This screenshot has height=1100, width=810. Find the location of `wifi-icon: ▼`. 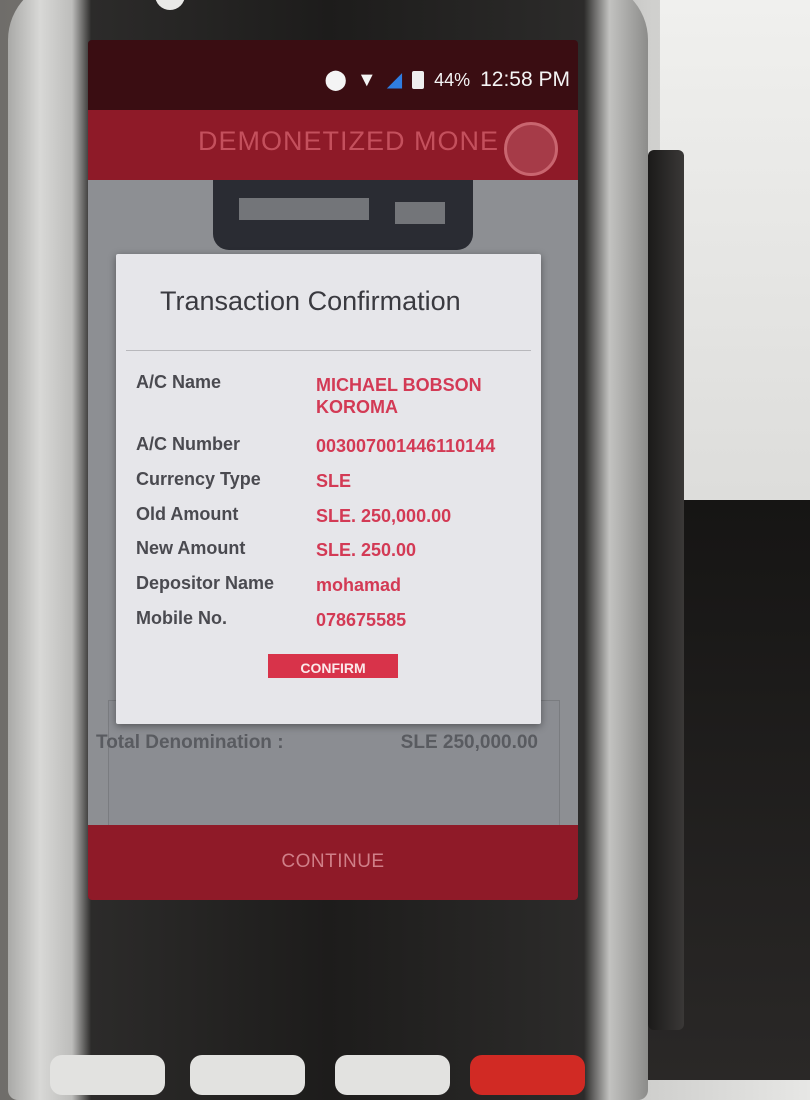

wifi-icon: ▼ is located at coordinates (366, 80).